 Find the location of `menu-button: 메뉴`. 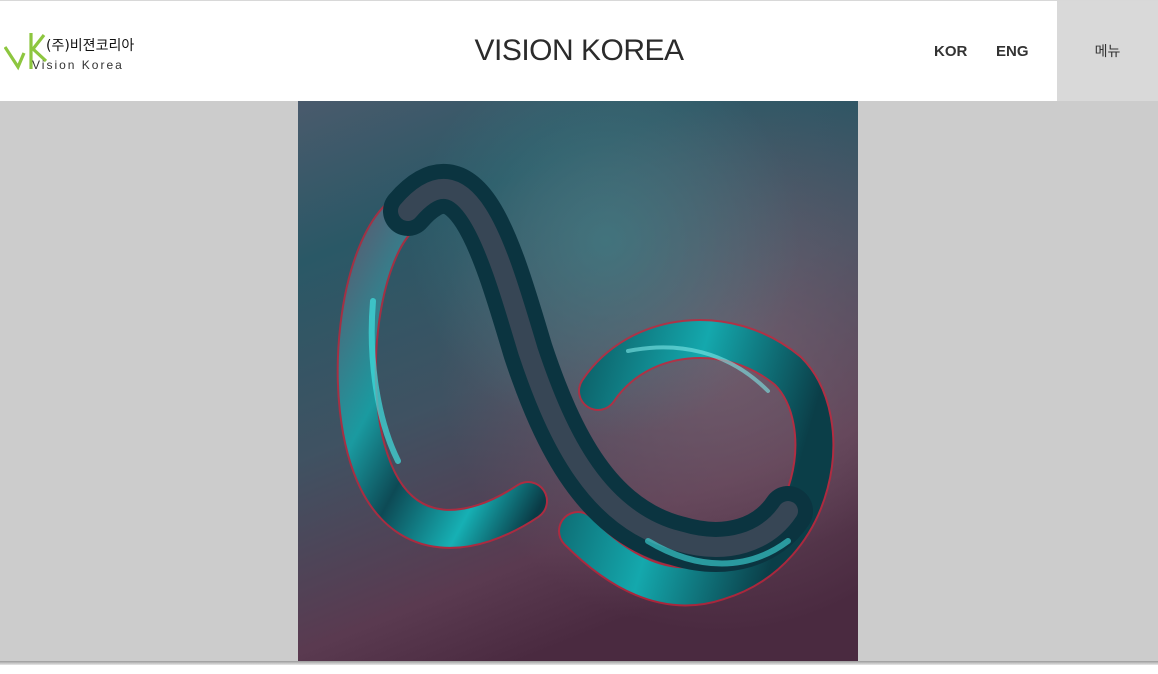

menu-button: 메뉴 is located at coordinates (1107, 51).